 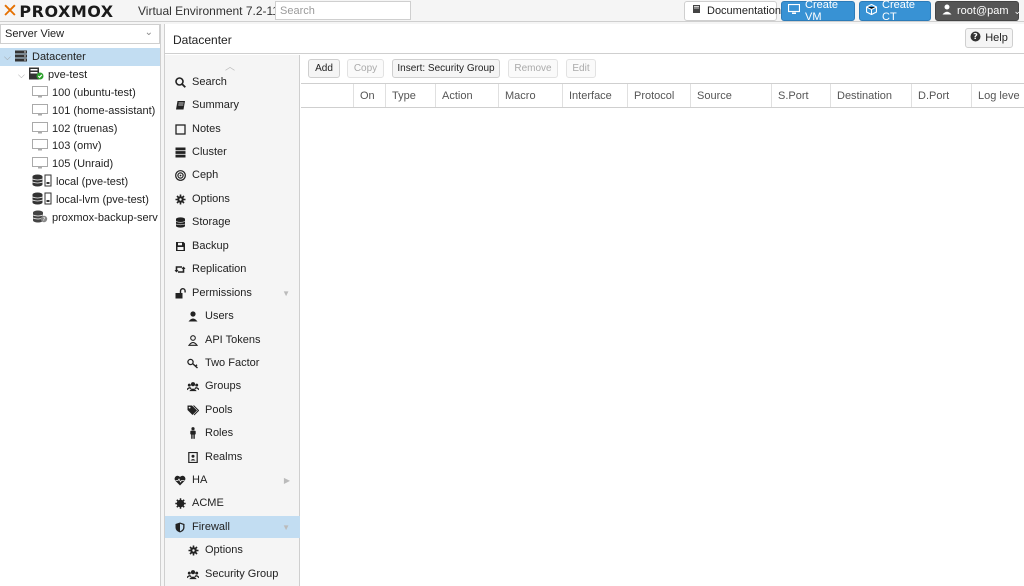 I want to click on documentation-button: Documentation, so click(x=732, y=11).